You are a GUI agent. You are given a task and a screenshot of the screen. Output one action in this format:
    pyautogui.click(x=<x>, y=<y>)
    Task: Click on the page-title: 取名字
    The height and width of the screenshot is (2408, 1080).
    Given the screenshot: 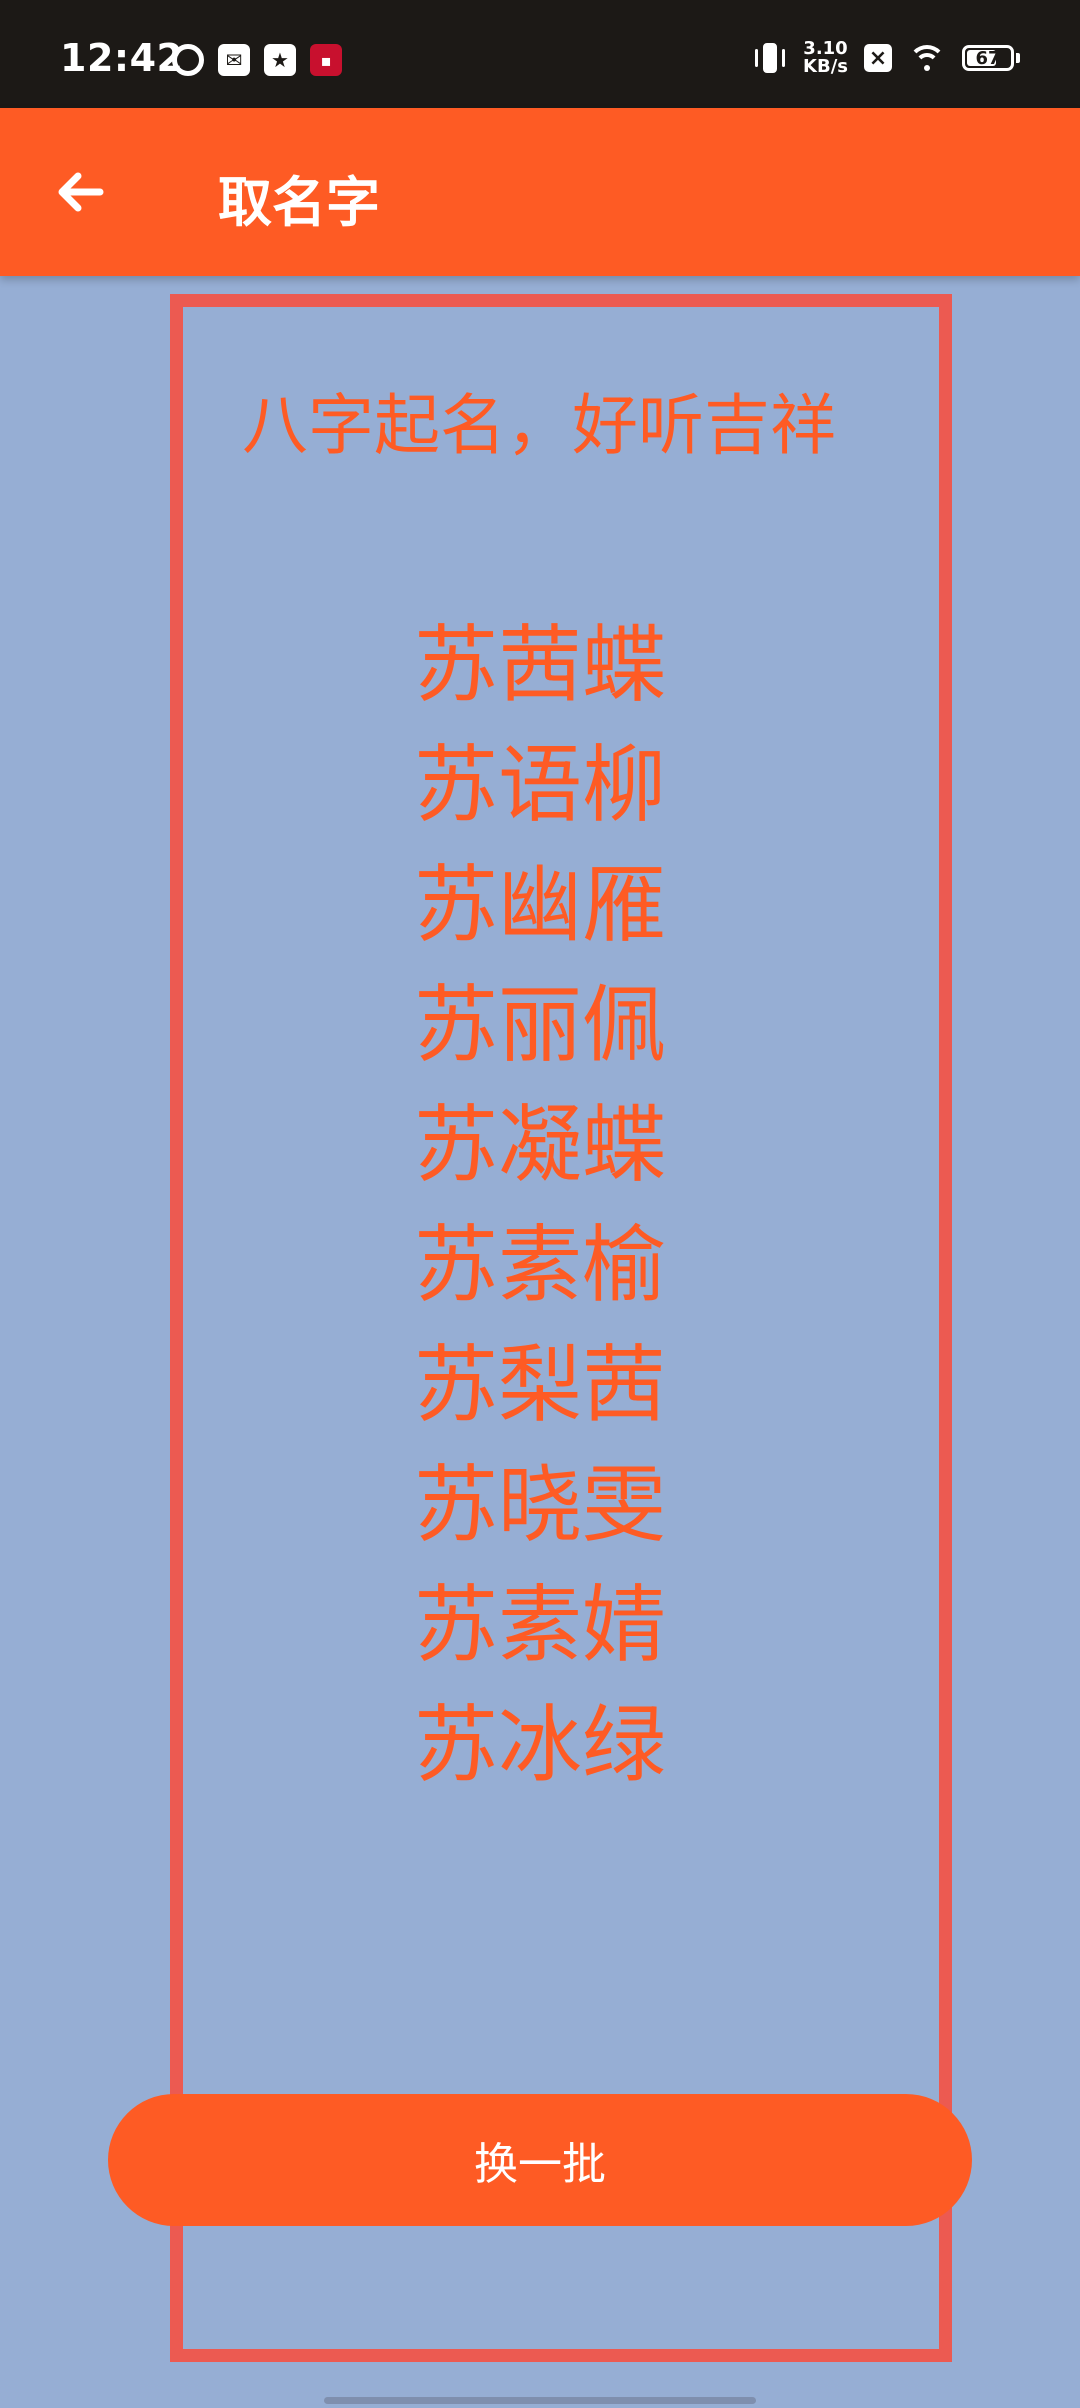 What is the action you would take?
    pyautogui.click(x=299, y=202)
    